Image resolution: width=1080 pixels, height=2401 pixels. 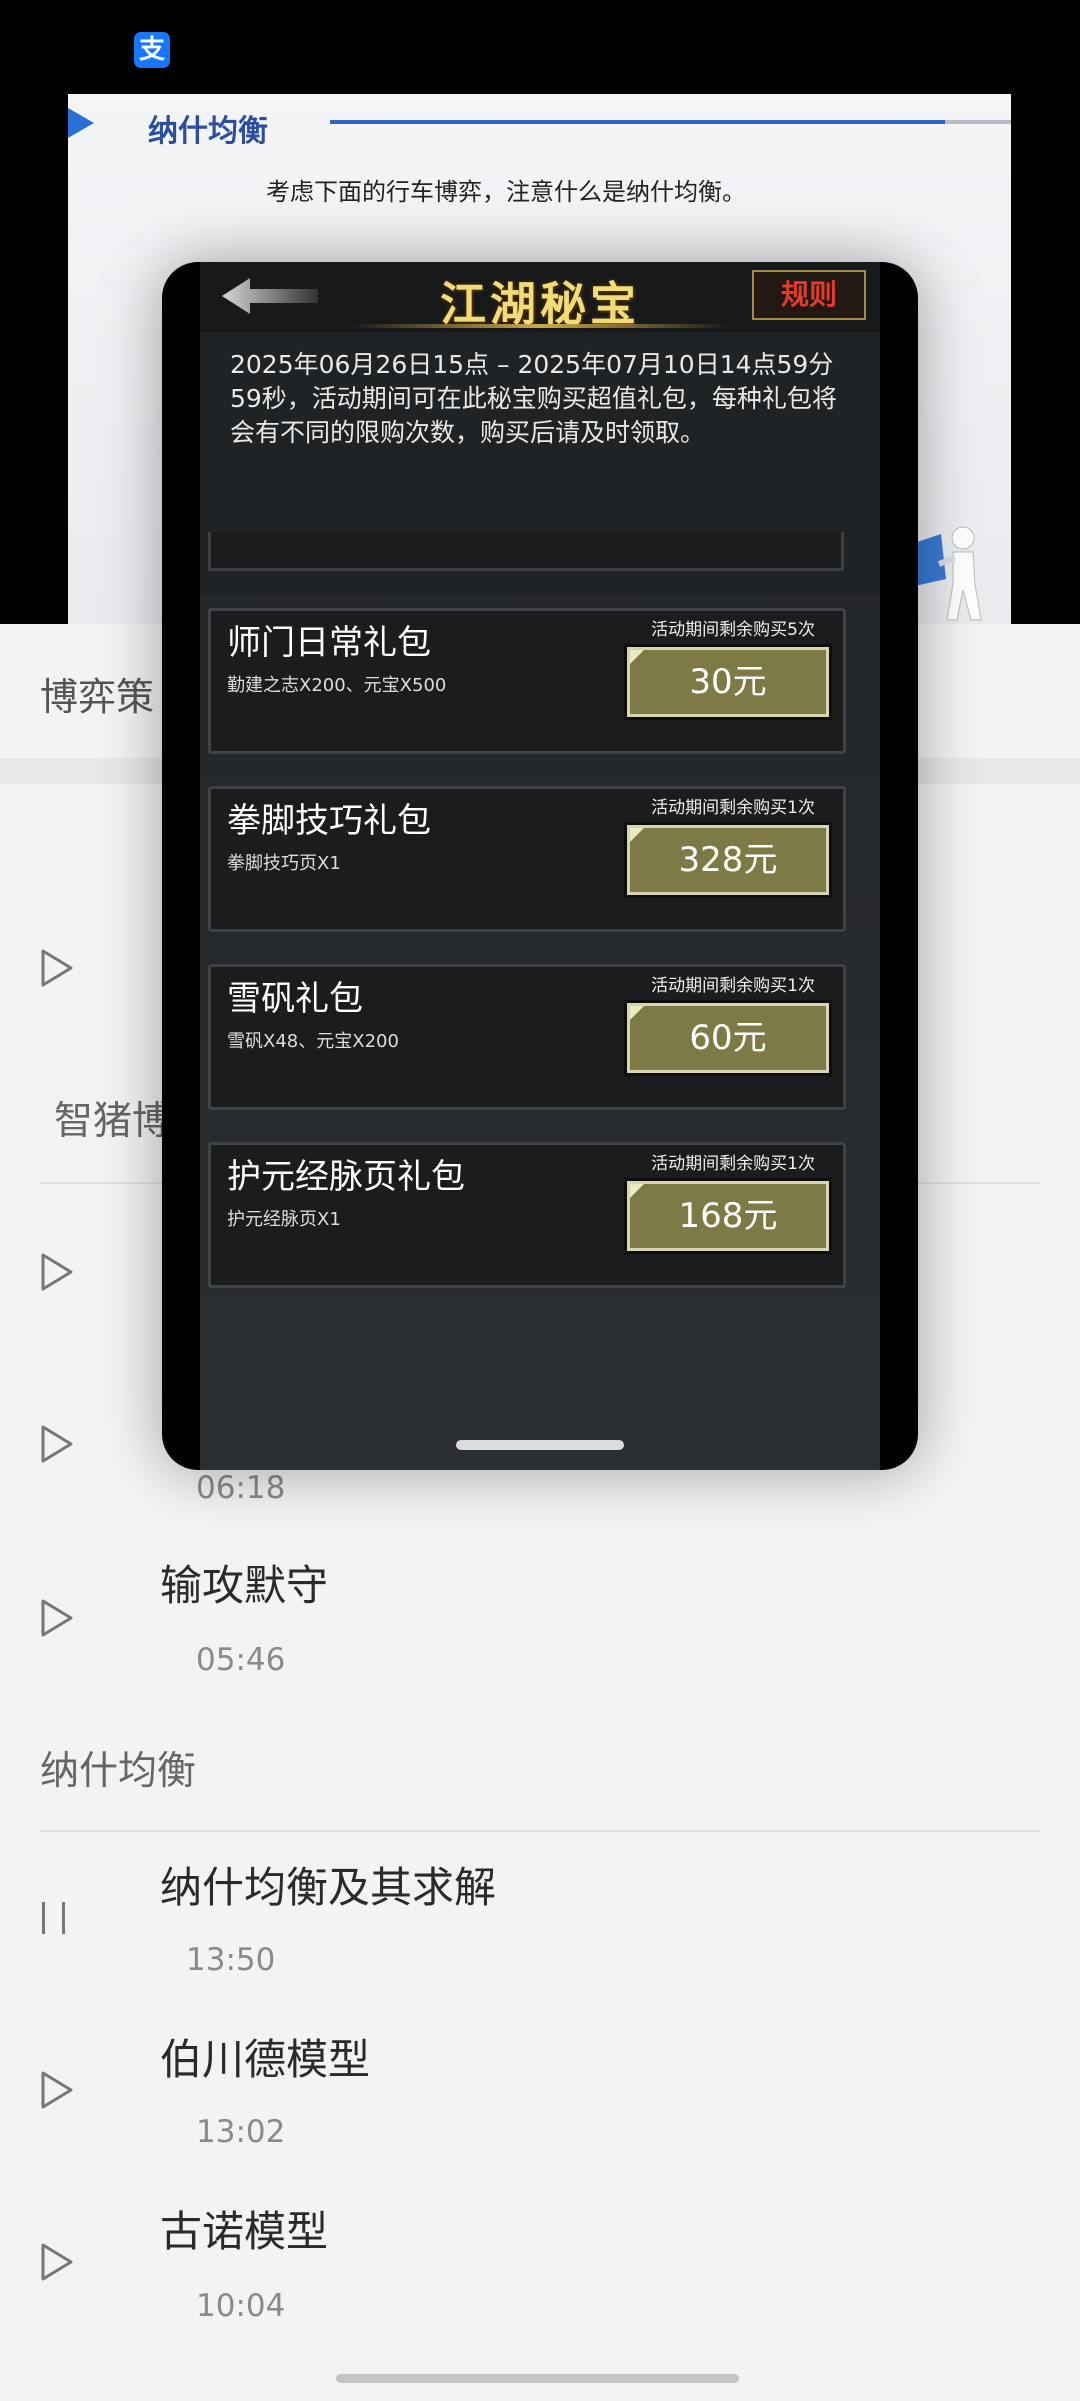 I want to click on package-name: 师门日常礼包, so click(x=329, y=643).